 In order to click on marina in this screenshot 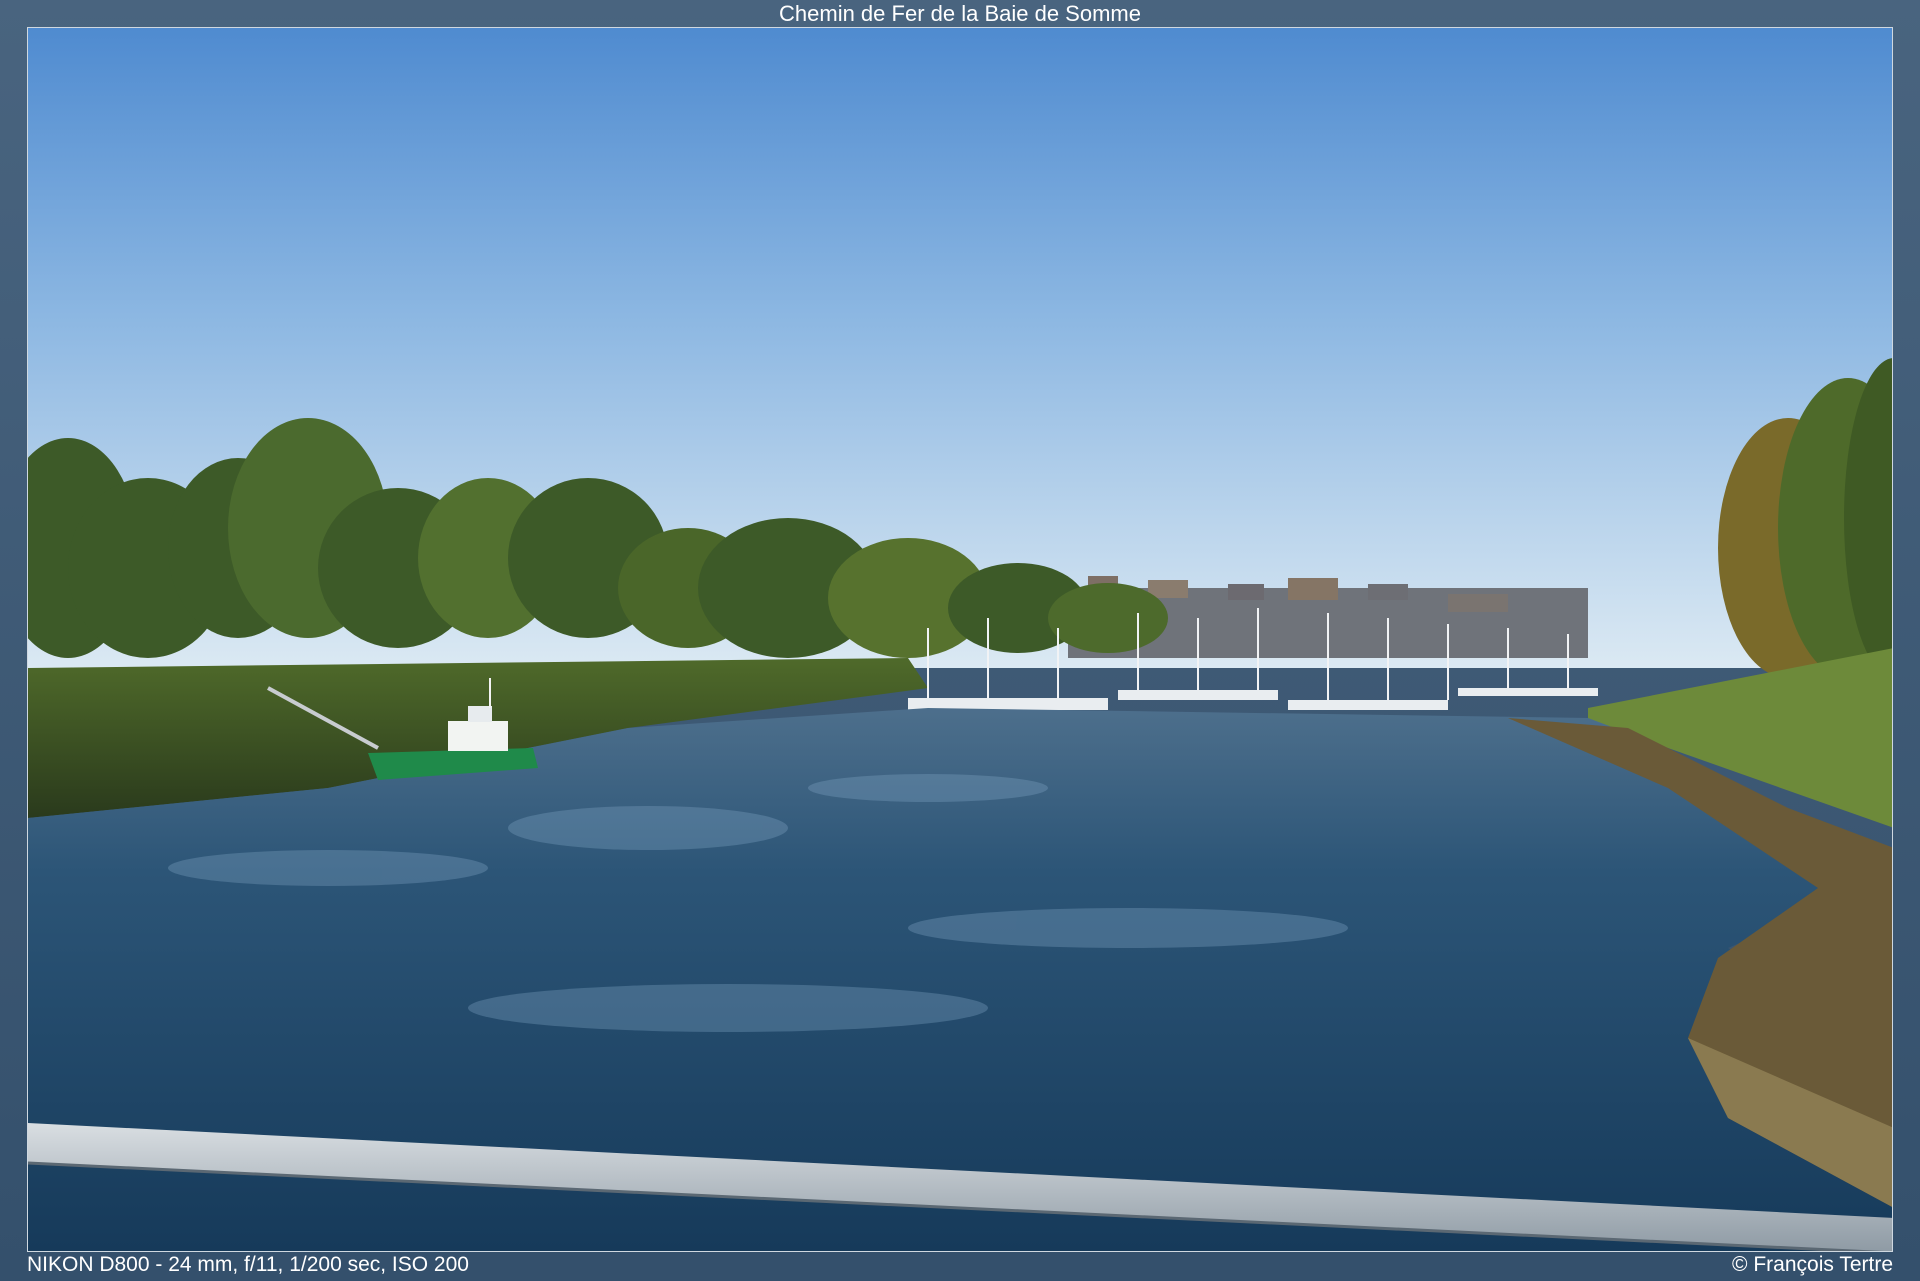, I will do `click(1253, 699)`.